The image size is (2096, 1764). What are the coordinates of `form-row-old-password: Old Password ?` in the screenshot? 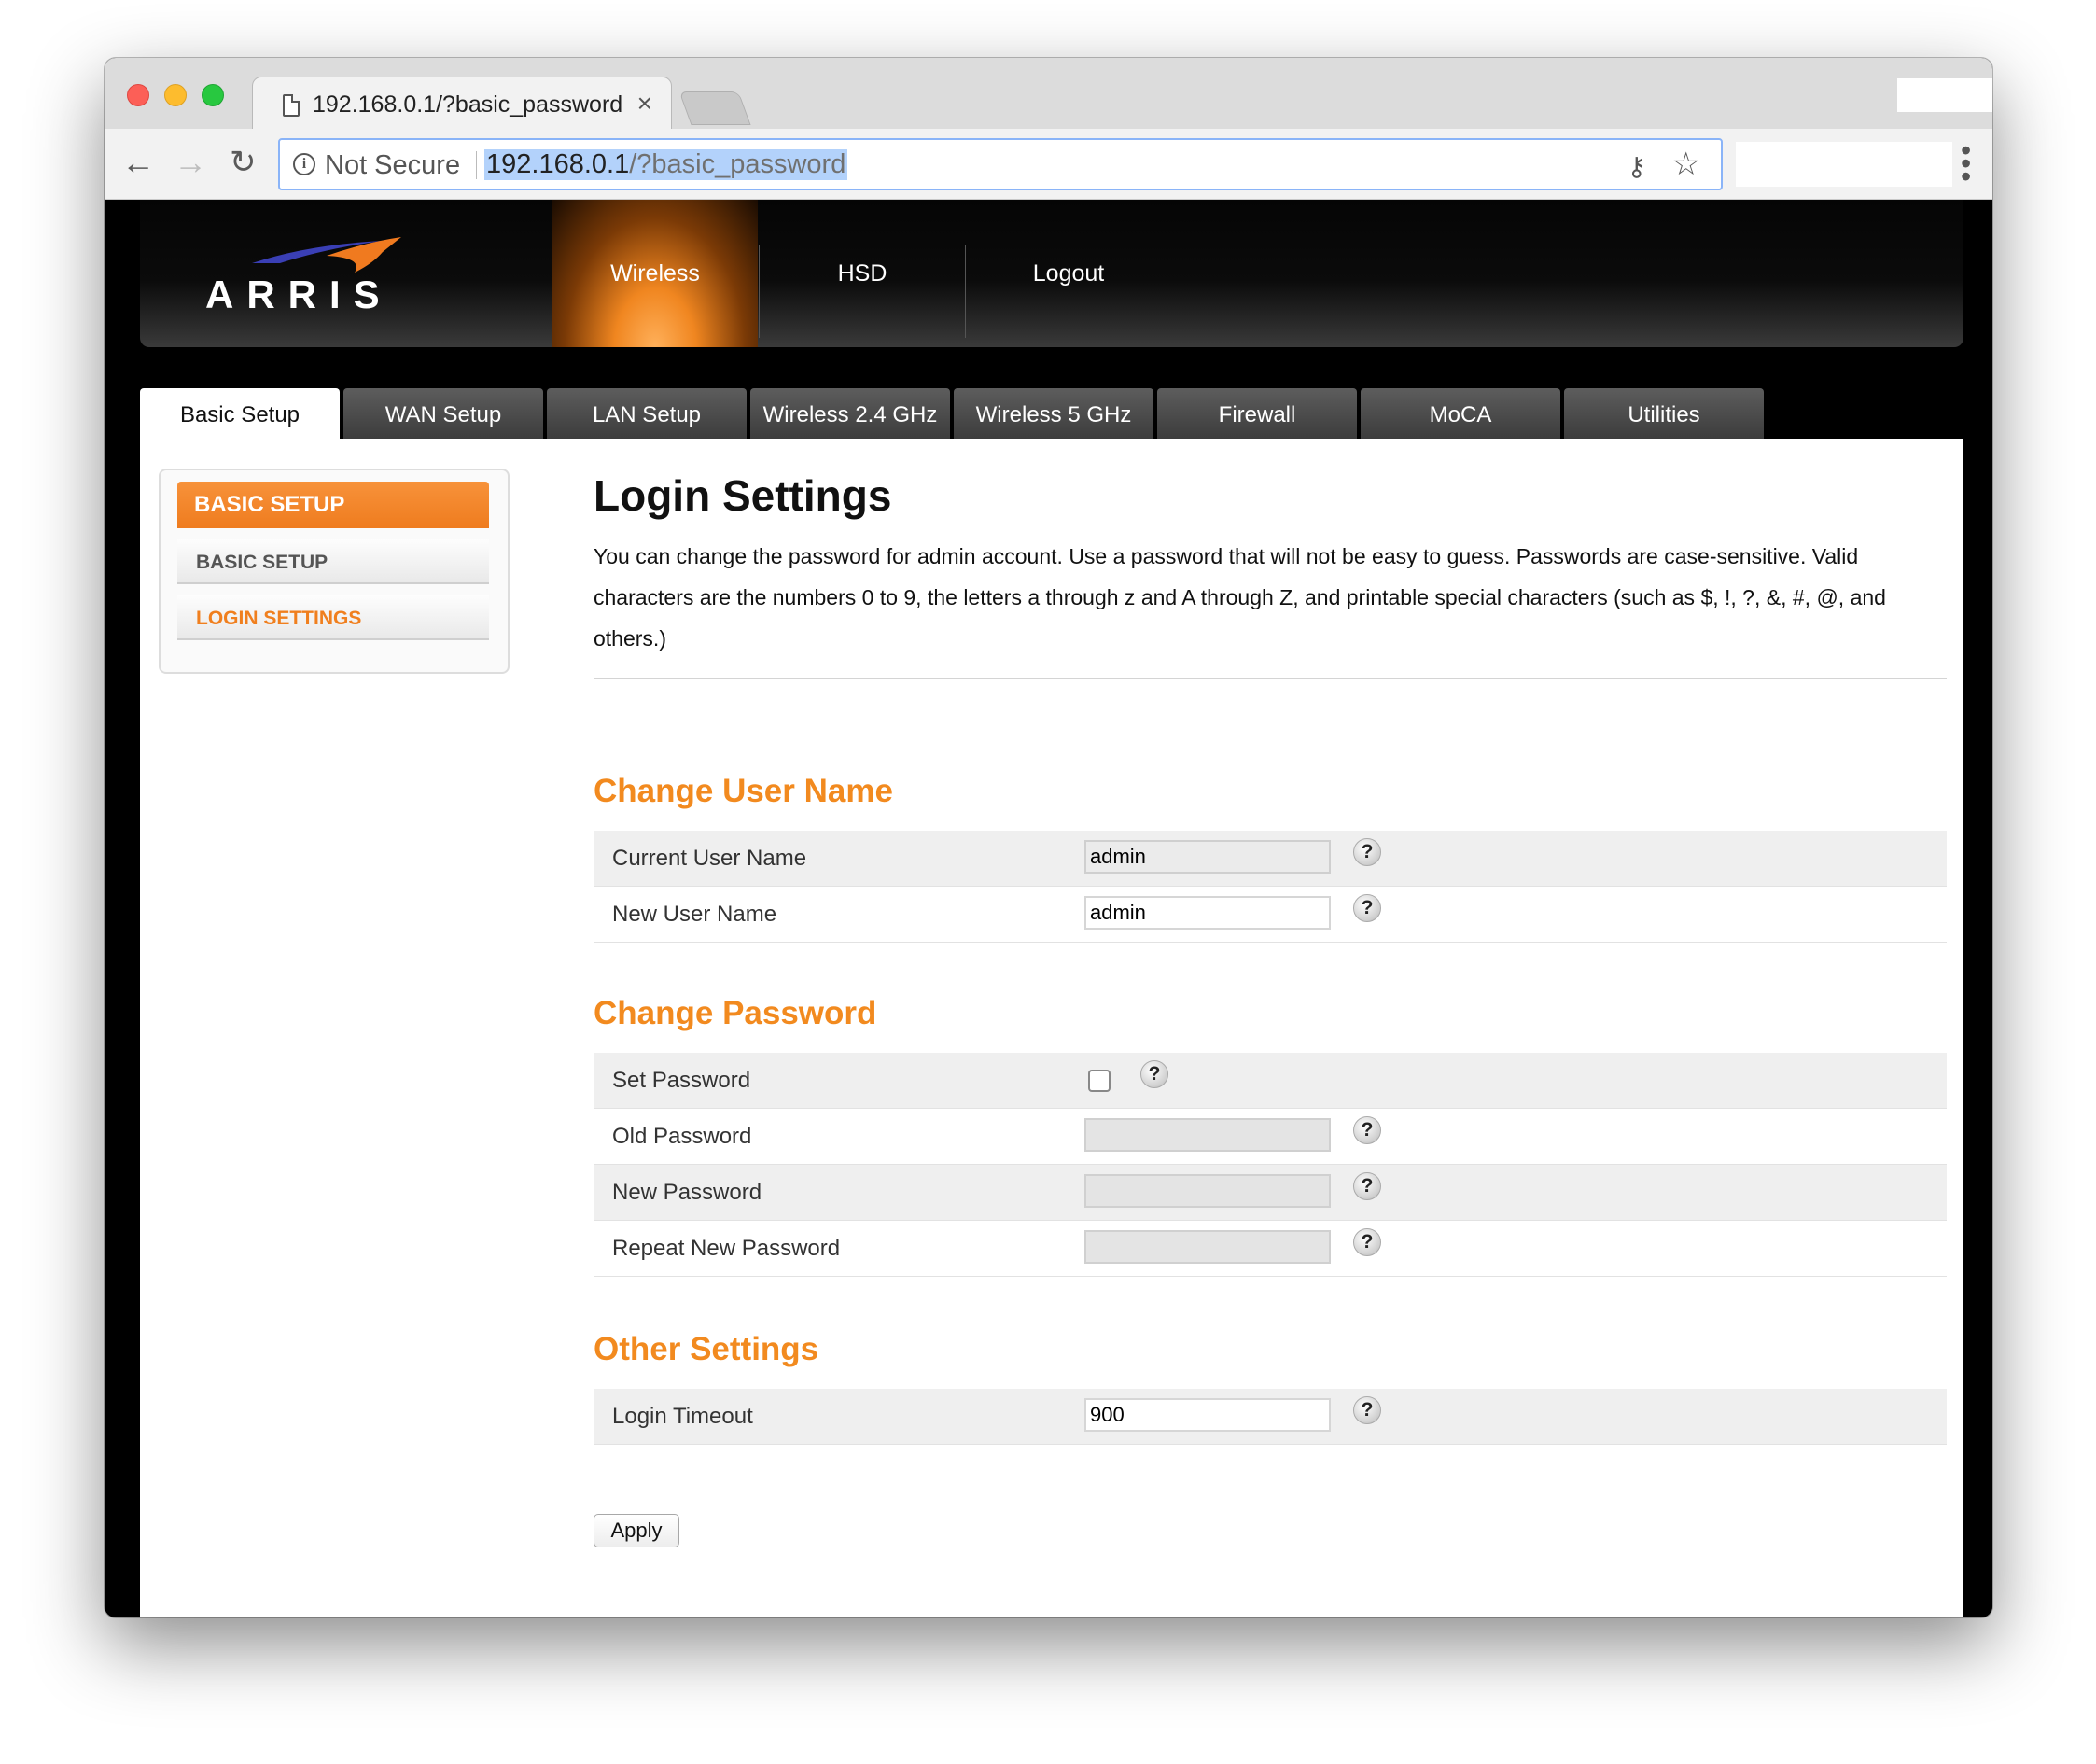 It's located at (1270, 1137).